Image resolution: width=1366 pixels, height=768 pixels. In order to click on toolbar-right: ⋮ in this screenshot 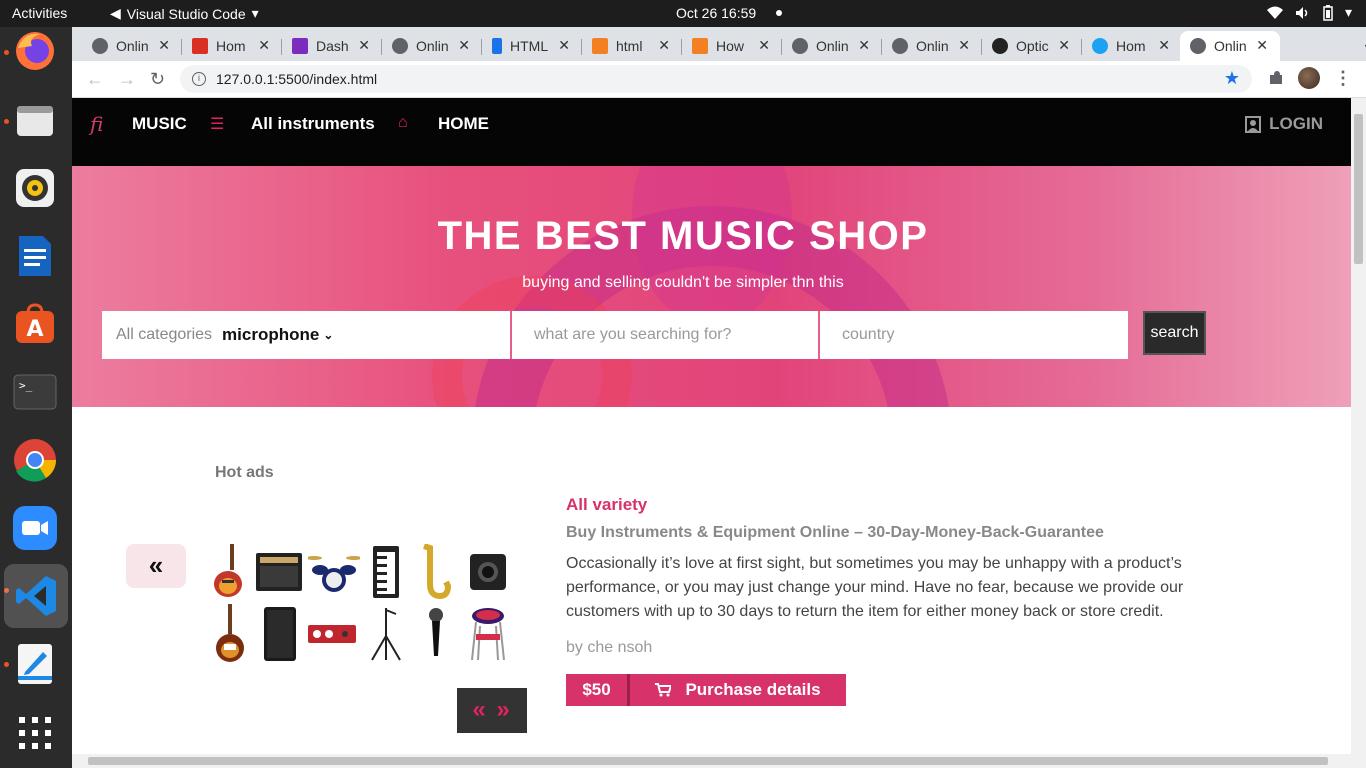, I will do `click(1310, 78)`.